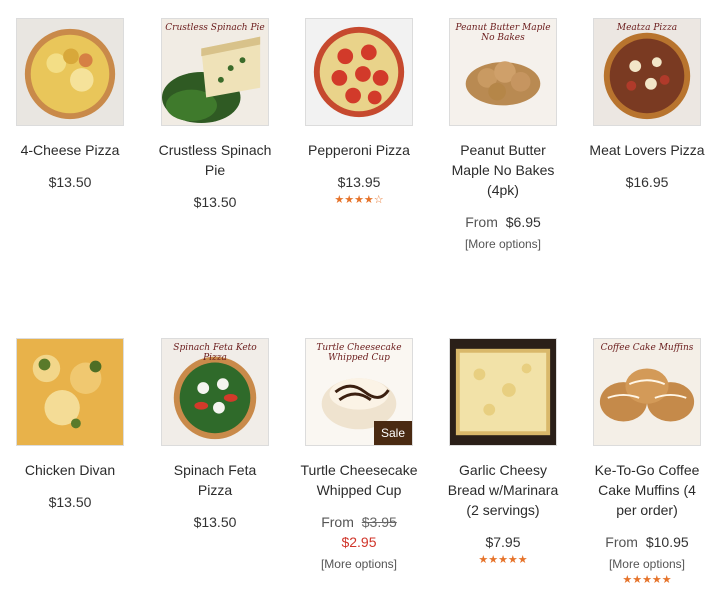 This screenshot has height=600, width=728. What do you see at coordinates (503, 170) in the screenshot?
I see `product-title: Peanut Butter Maple No Bakes (4pk)` at bounding box center [503, 170].